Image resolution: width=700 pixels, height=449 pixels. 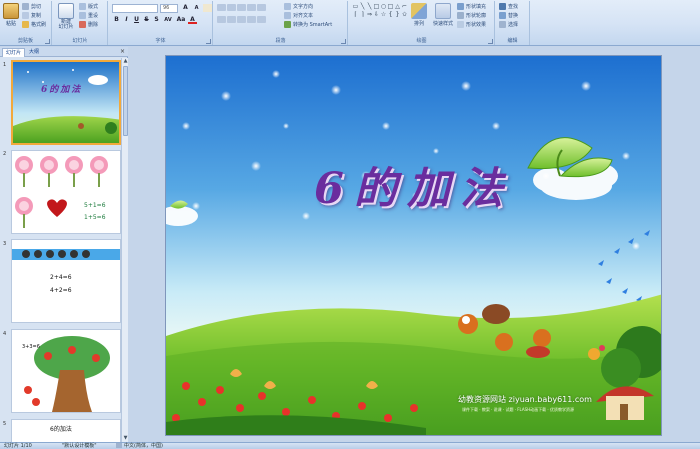 I want to click on arrow-shape-icon: ⌈, so click(x=355, y=15).